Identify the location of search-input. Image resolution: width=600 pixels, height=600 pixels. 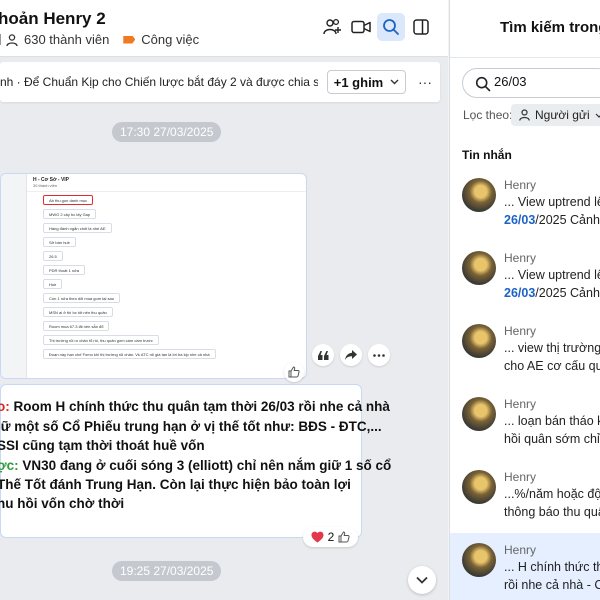
(544, 81).